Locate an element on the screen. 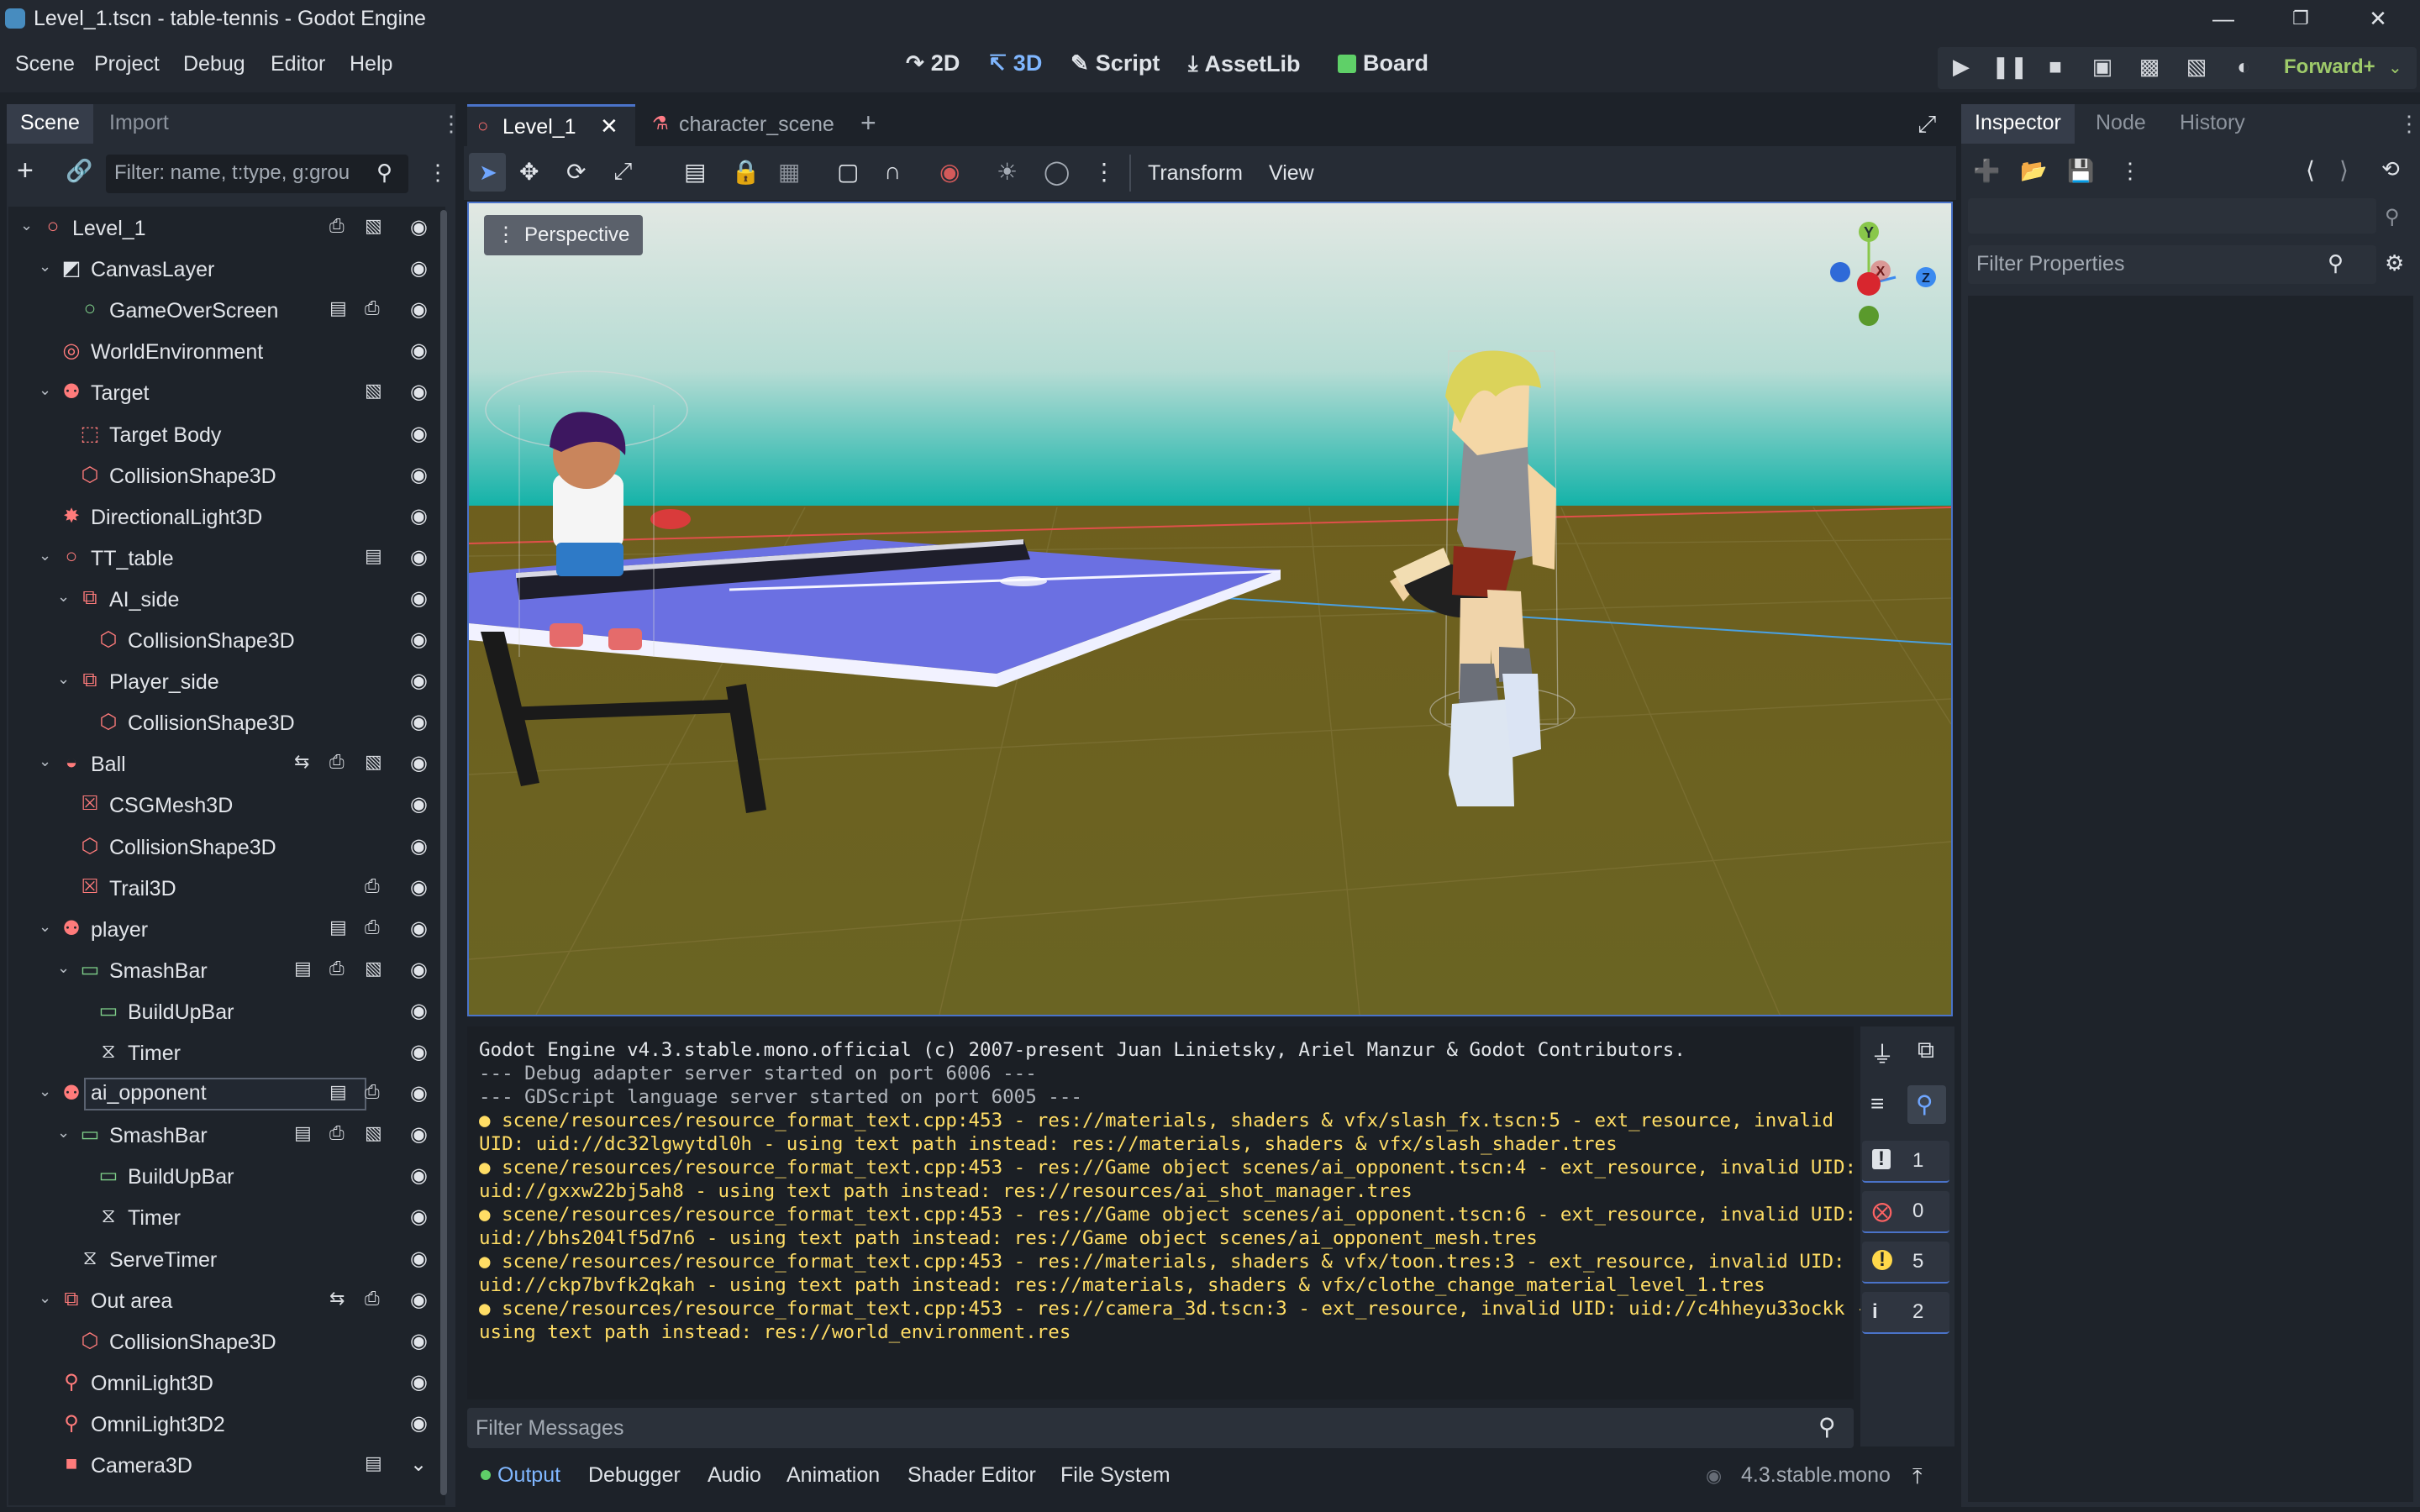  select-mode-button: ➤ is located at coordinates (487, 172).